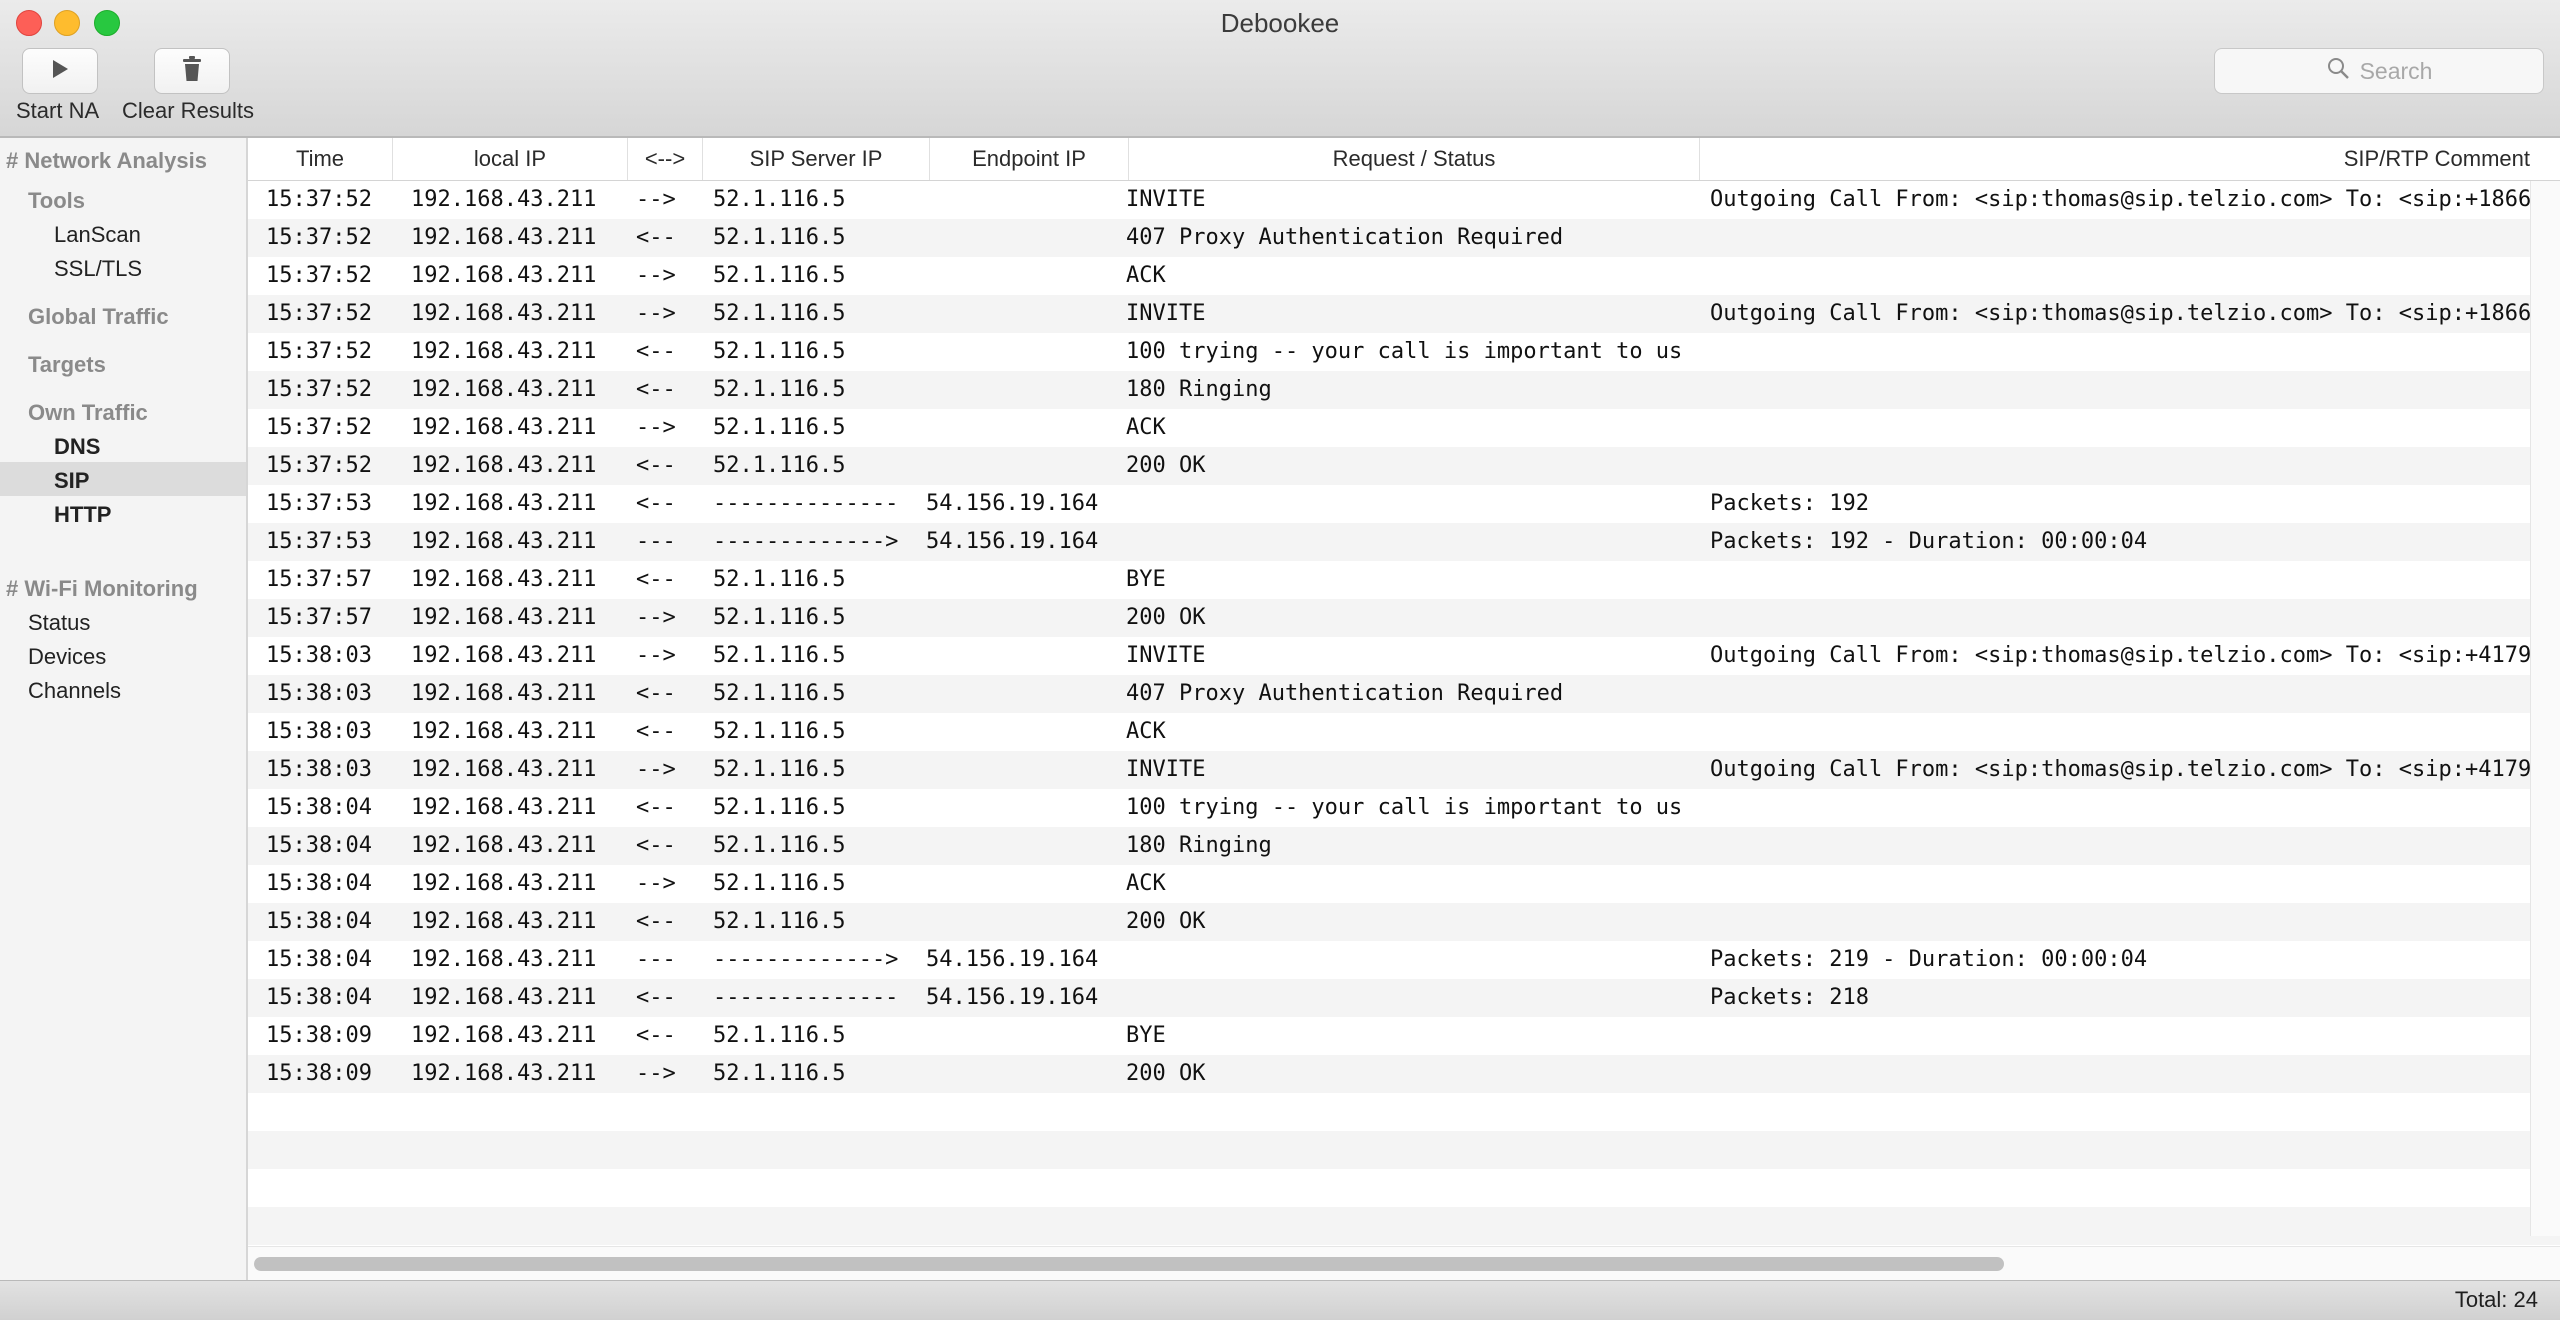  What do you see at coordinates (57, 111) in the screenshot?
I see `start-na-label: Start NA` at bounding box center [57, 111].